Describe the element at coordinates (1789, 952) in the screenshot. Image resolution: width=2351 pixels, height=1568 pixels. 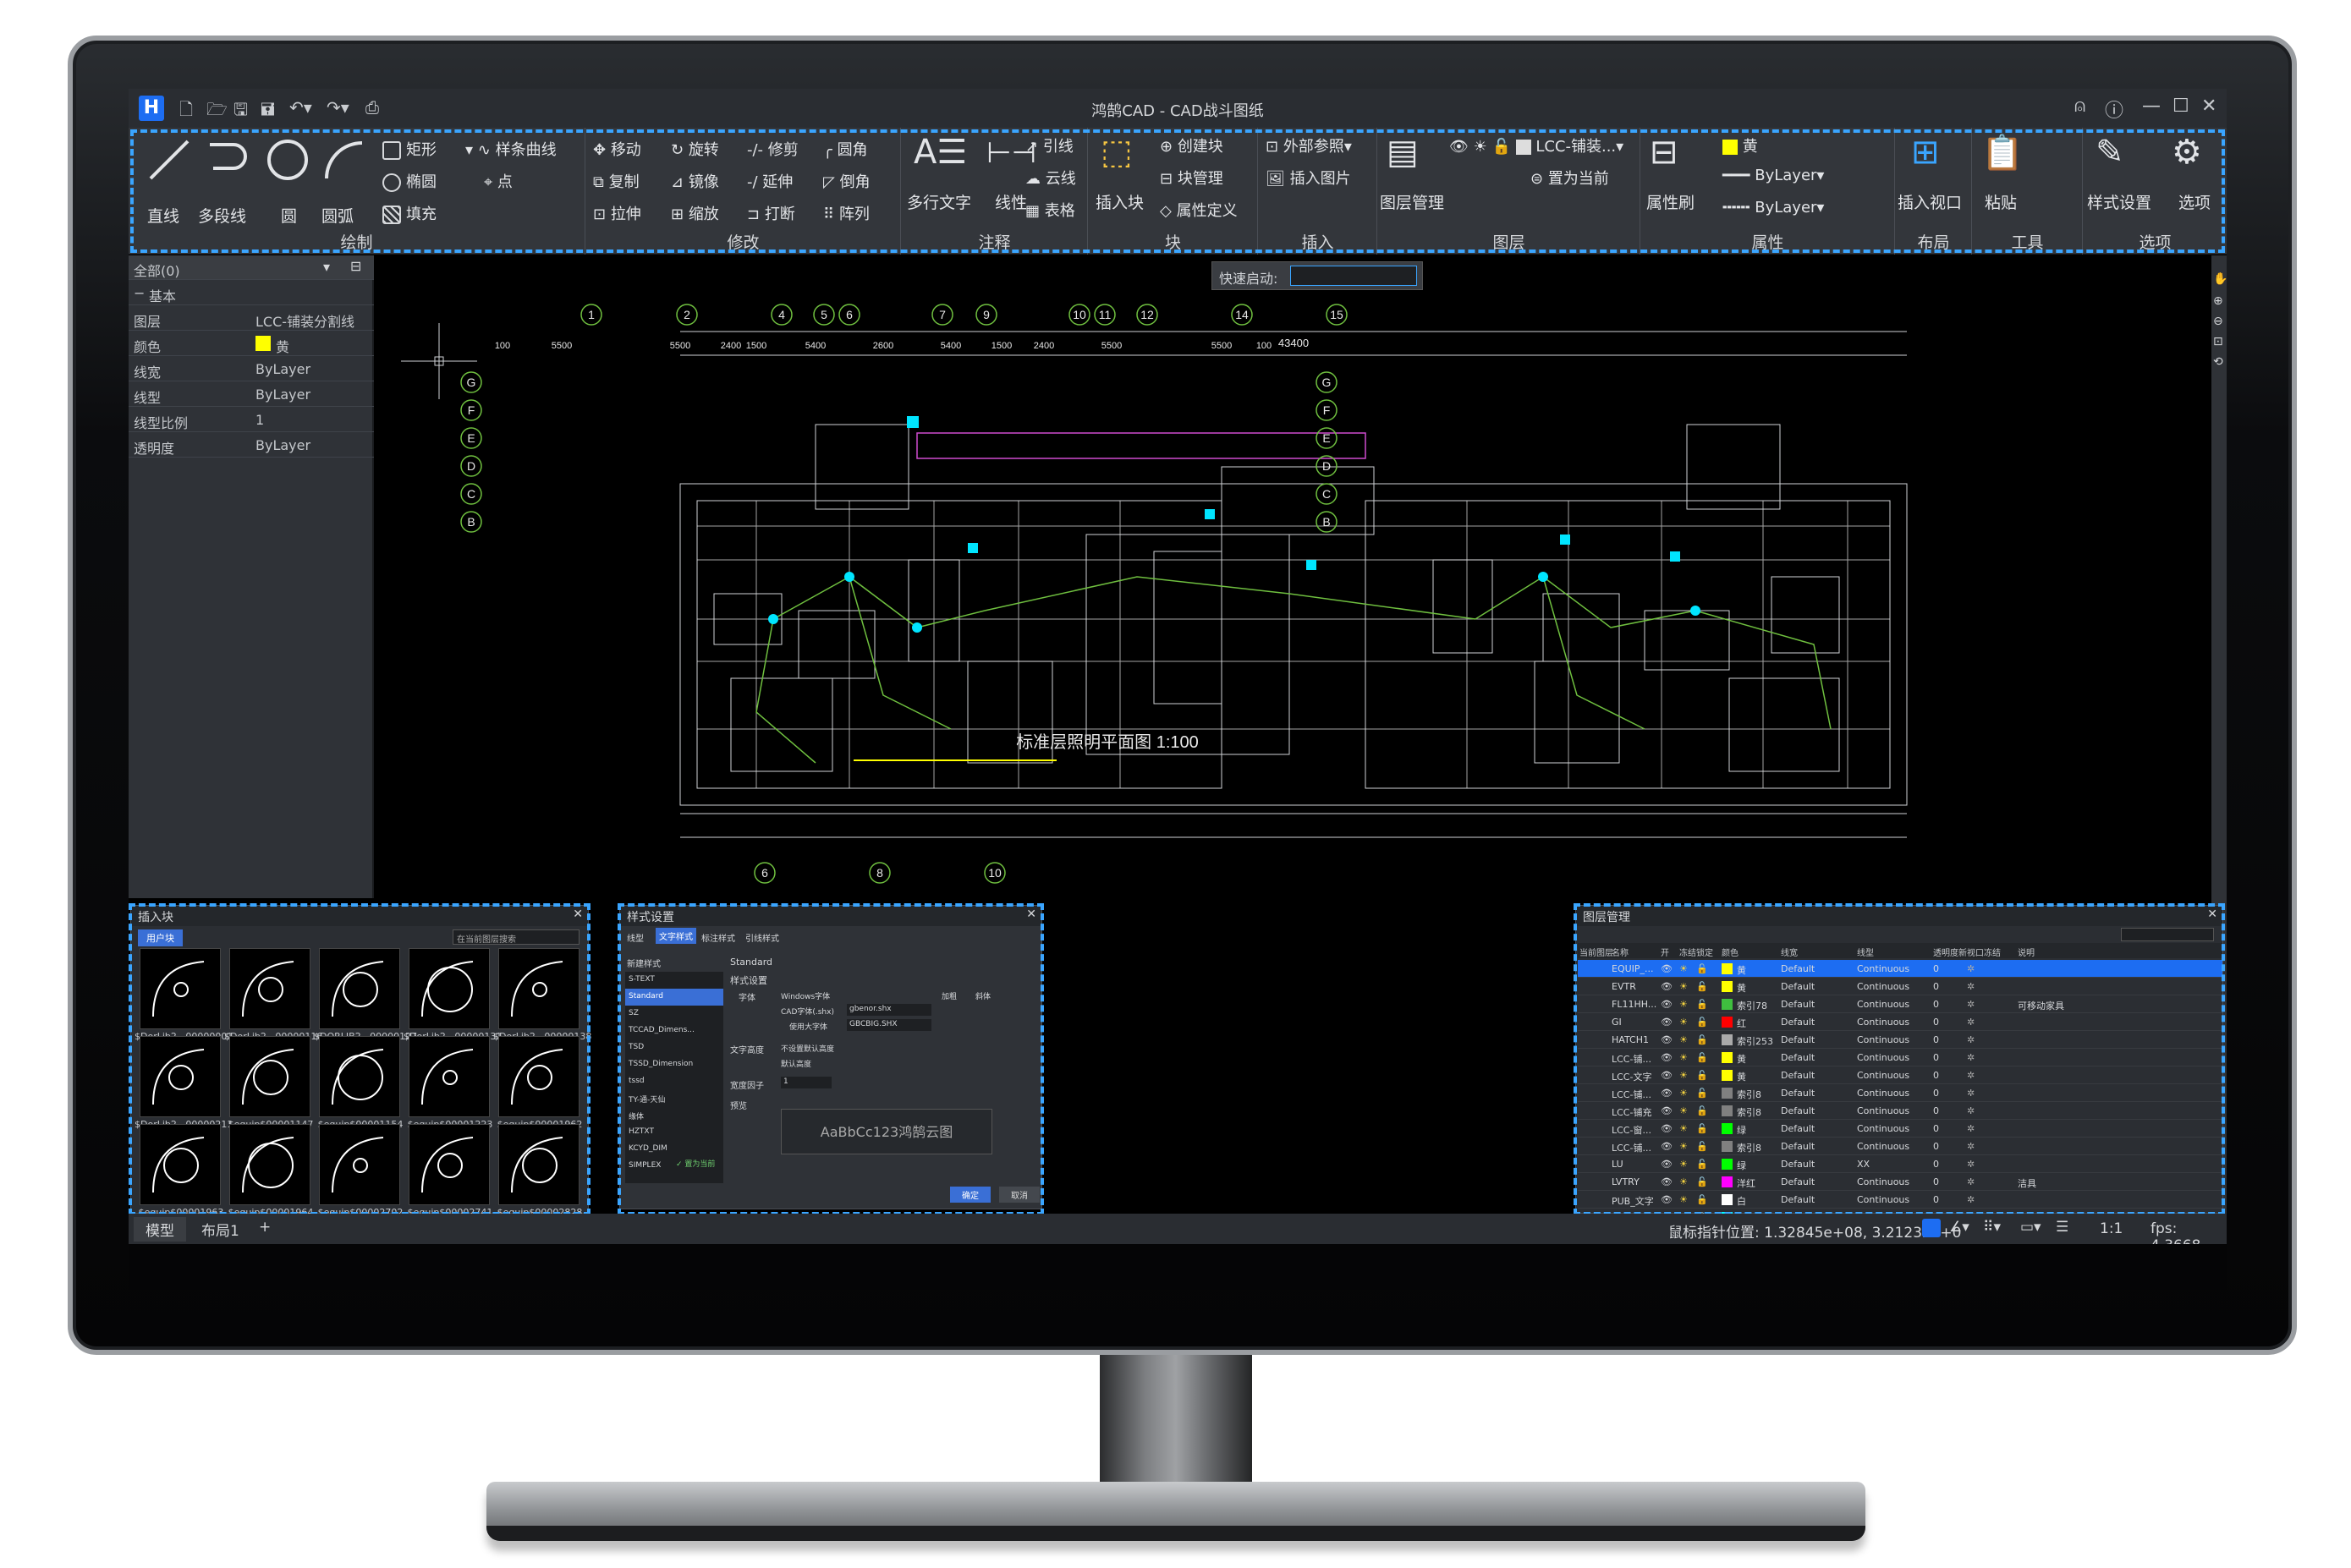
I see `layer-header-cell: 线宽` at that location.